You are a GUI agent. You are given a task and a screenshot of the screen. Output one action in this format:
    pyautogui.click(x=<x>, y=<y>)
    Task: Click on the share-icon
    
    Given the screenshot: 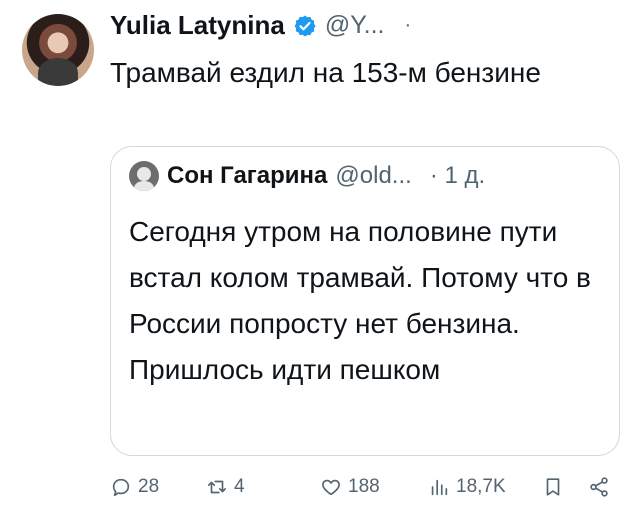 What is the action you would take?
    pyautogui.click(x=599, y=487)
    